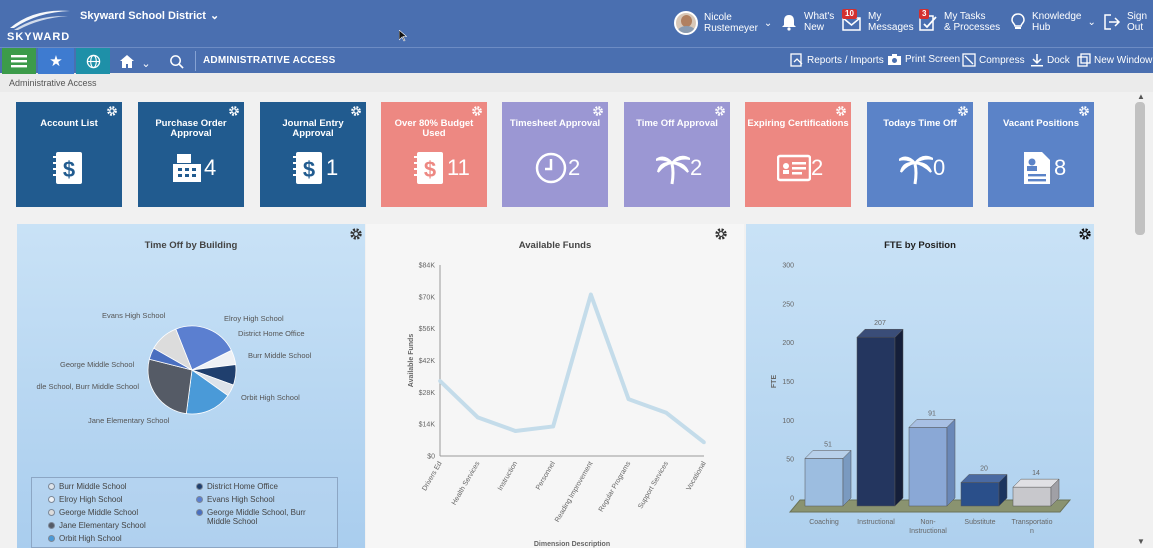 The image size is (1153, 548). Describe the element at coordinates (788, 382) in the screenshot. I see `y-tick-label: 150` at that location.